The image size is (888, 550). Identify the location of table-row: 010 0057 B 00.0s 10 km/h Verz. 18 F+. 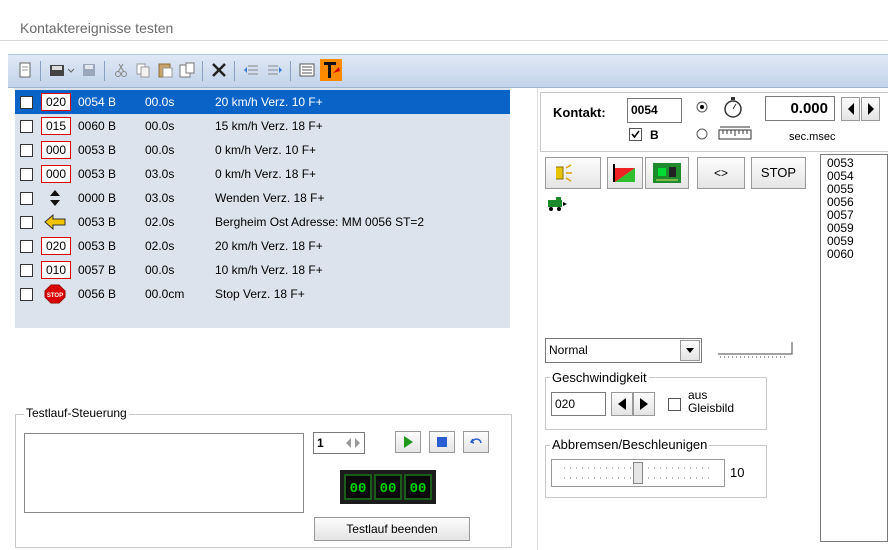
(262, 270).